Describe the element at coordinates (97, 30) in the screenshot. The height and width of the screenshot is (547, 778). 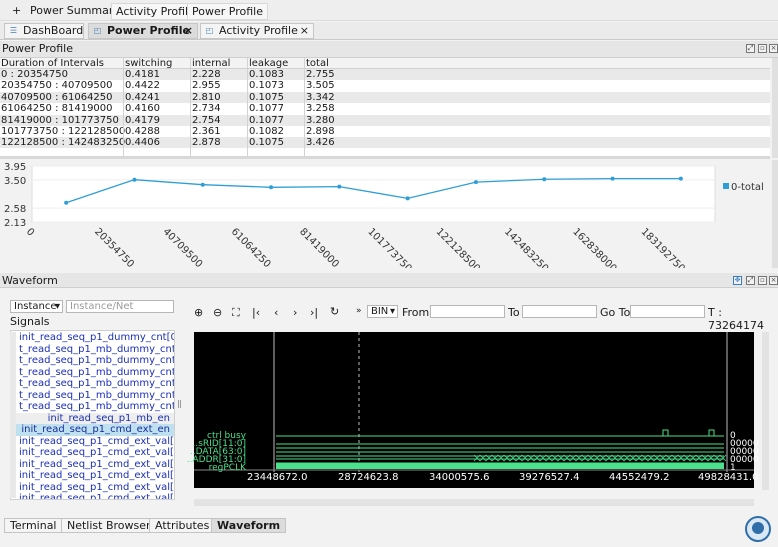
I see `document-icon: ◰` at that location.